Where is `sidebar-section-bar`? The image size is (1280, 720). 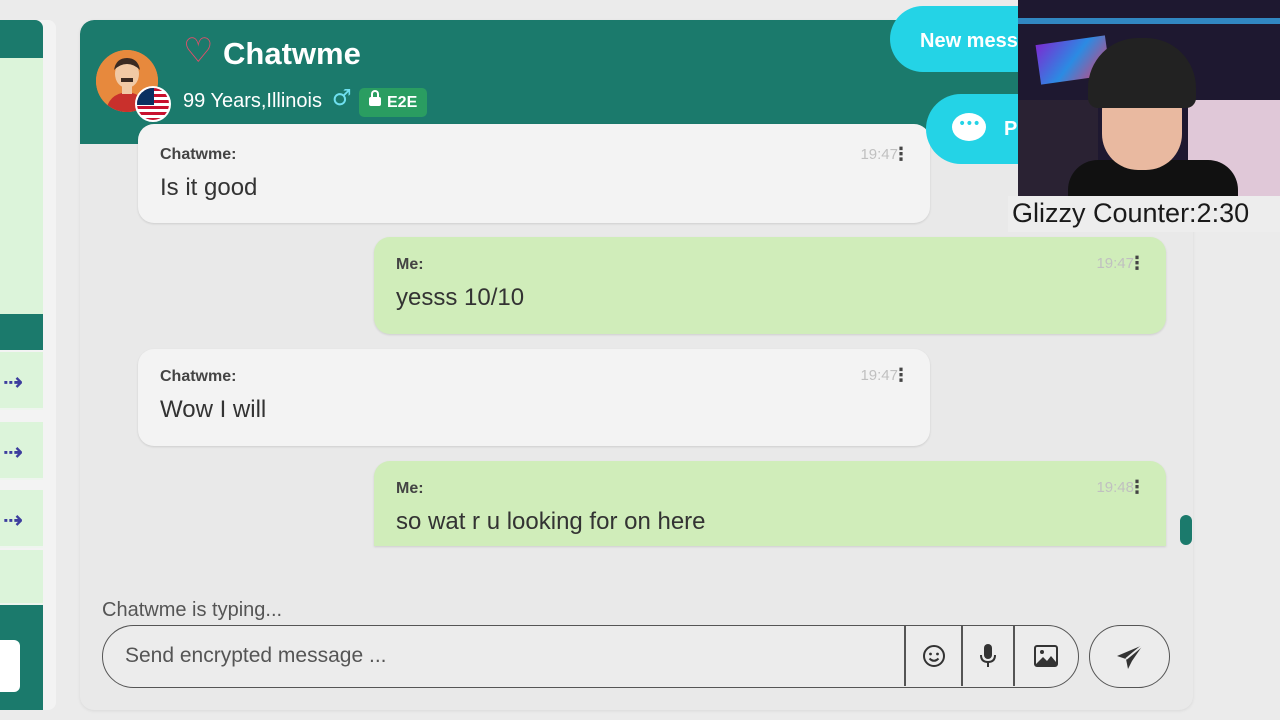 sidebar-section-bar is located at coordinates (21, 332).